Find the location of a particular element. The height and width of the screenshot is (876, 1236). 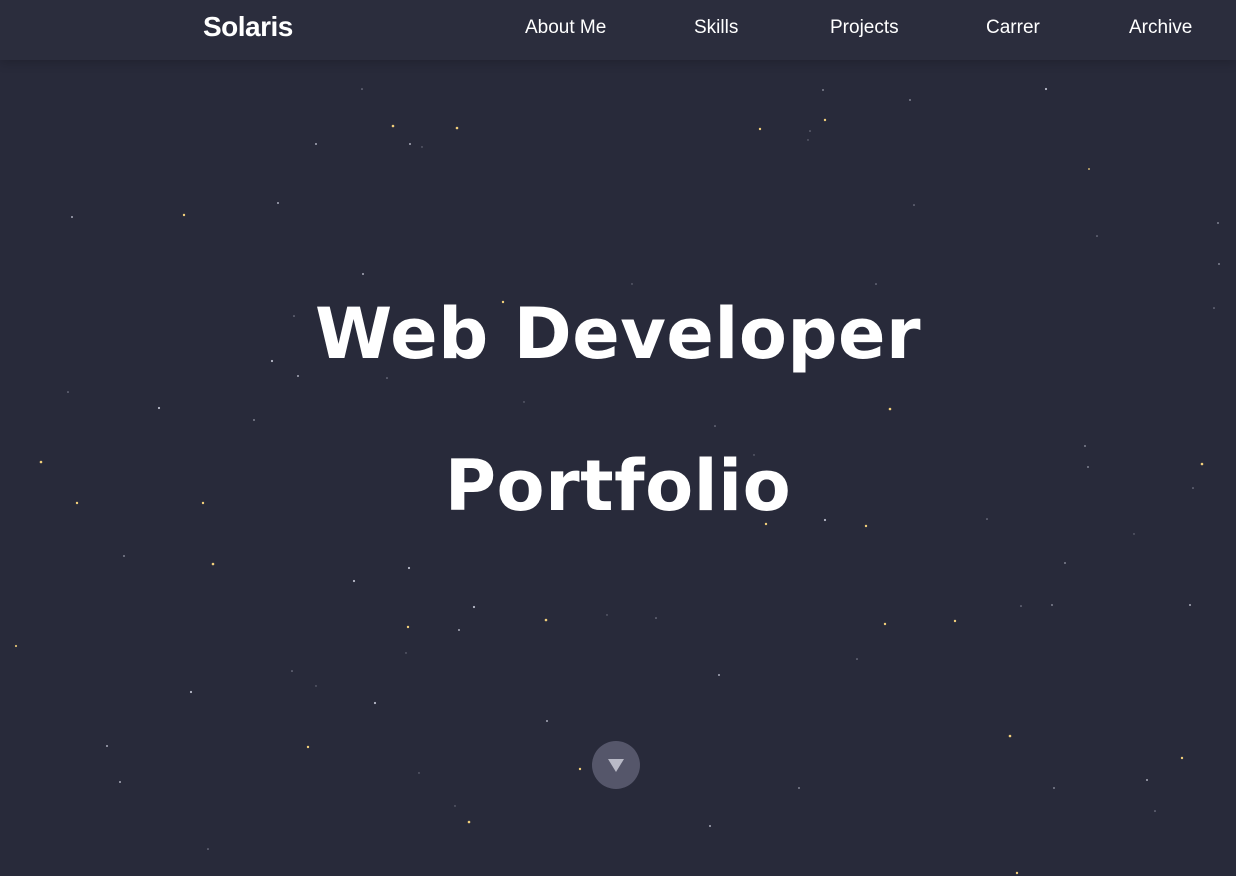

nav-link-archive: Archive is located at coordinates (1160, 28).